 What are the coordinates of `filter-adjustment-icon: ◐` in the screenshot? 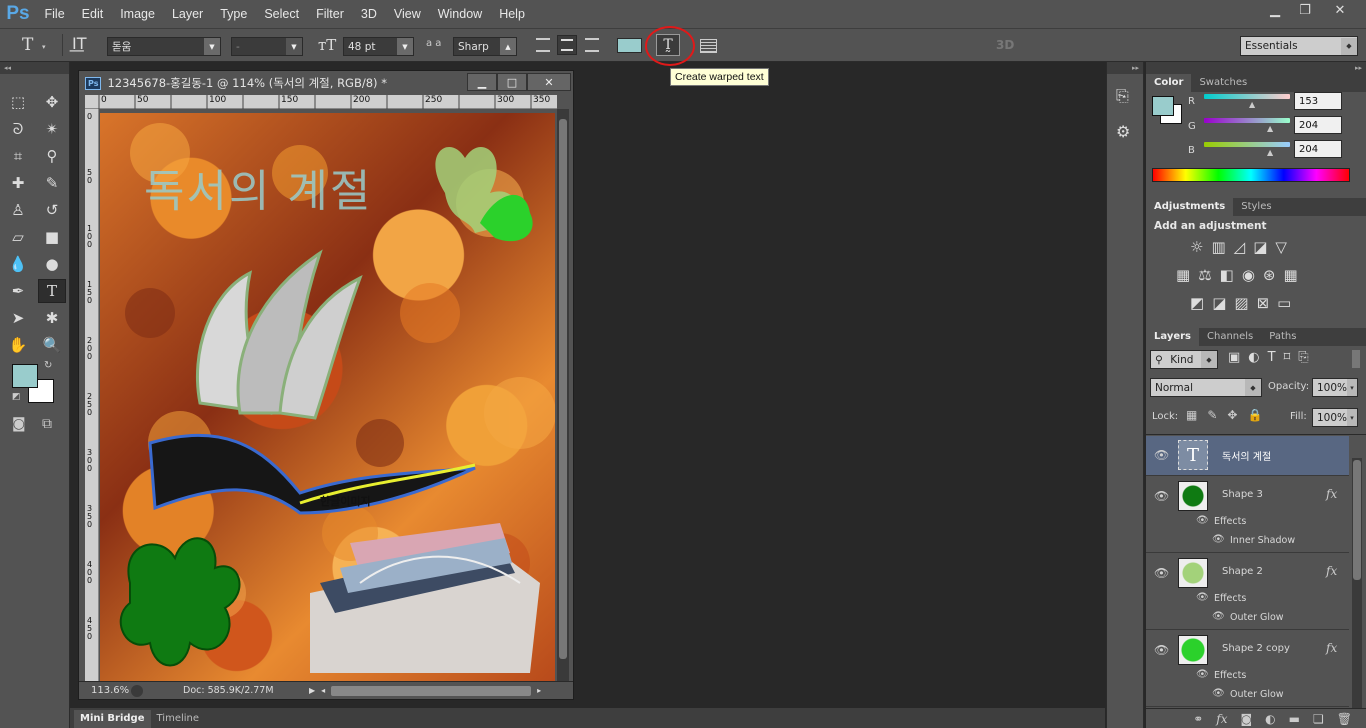 It's located at (1253, 357).